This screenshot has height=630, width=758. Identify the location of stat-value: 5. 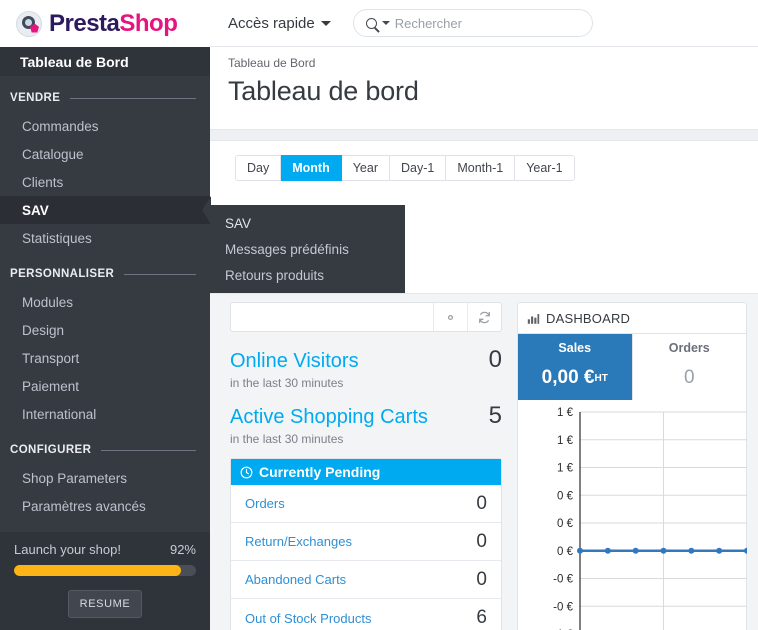
(495, 415).